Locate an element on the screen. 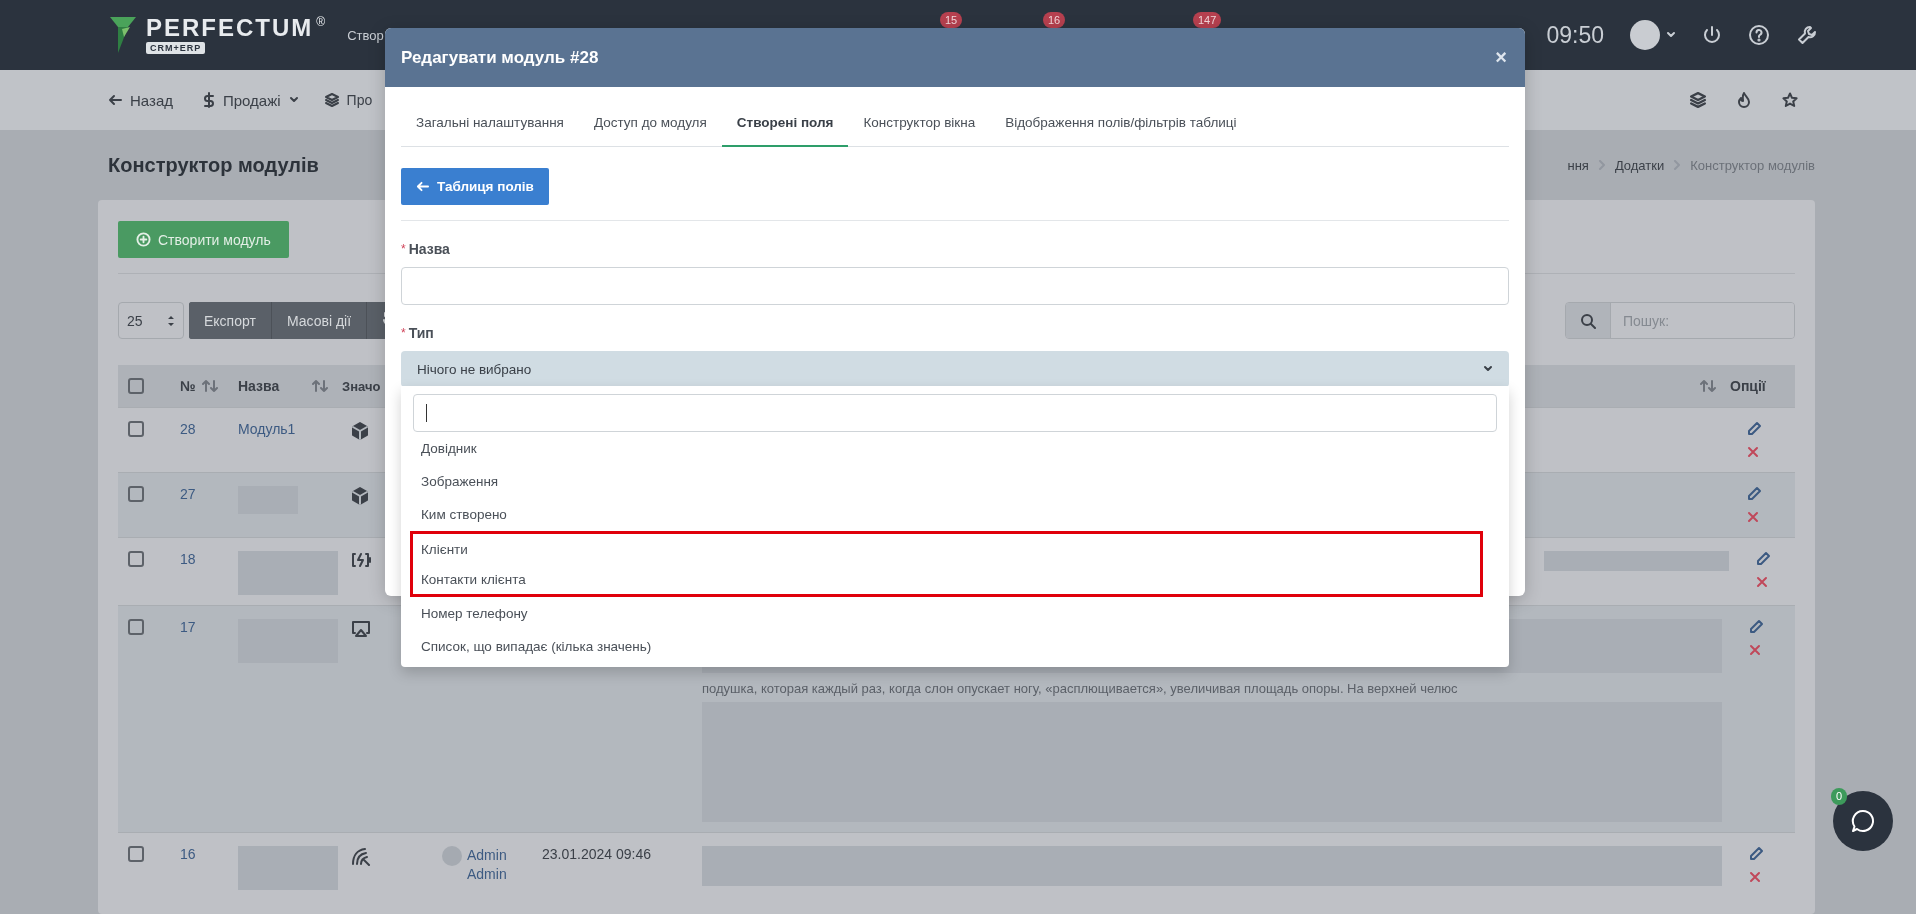 This screenshot has height=914, width=1916. close-button: × is located at coordinates (1501, 57).